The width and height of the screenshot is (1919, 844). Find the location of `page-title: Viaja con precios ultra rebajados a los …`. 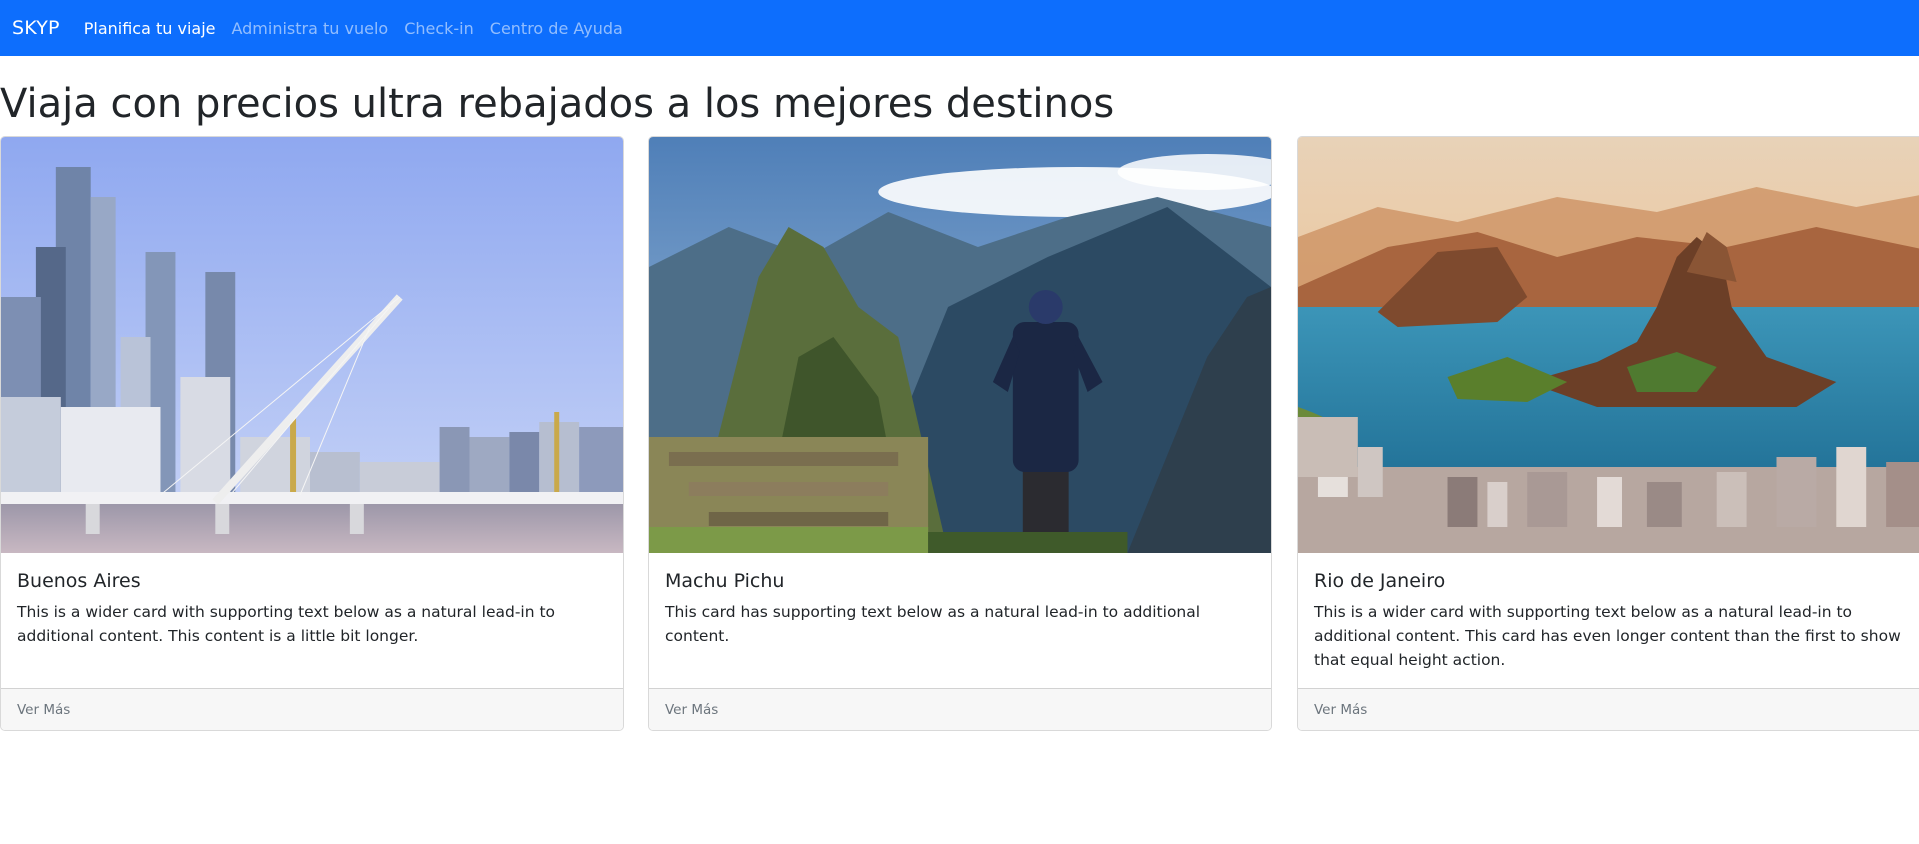

page-title: Viaja con precios ultra rebajados a los … is located at coordinates (557, 104).